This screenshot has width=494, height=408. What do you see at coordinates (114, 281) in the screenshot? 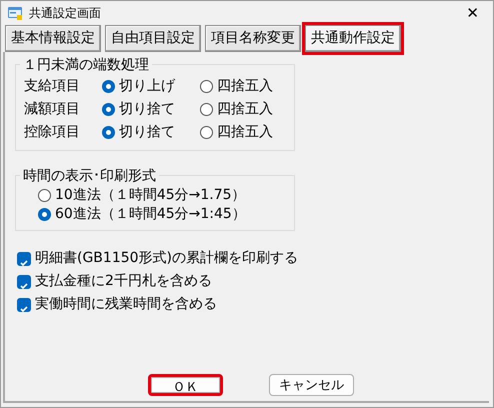
I see `checkbox-option: 支払金種に2千円札を含める` at bounding box center [114, 281].